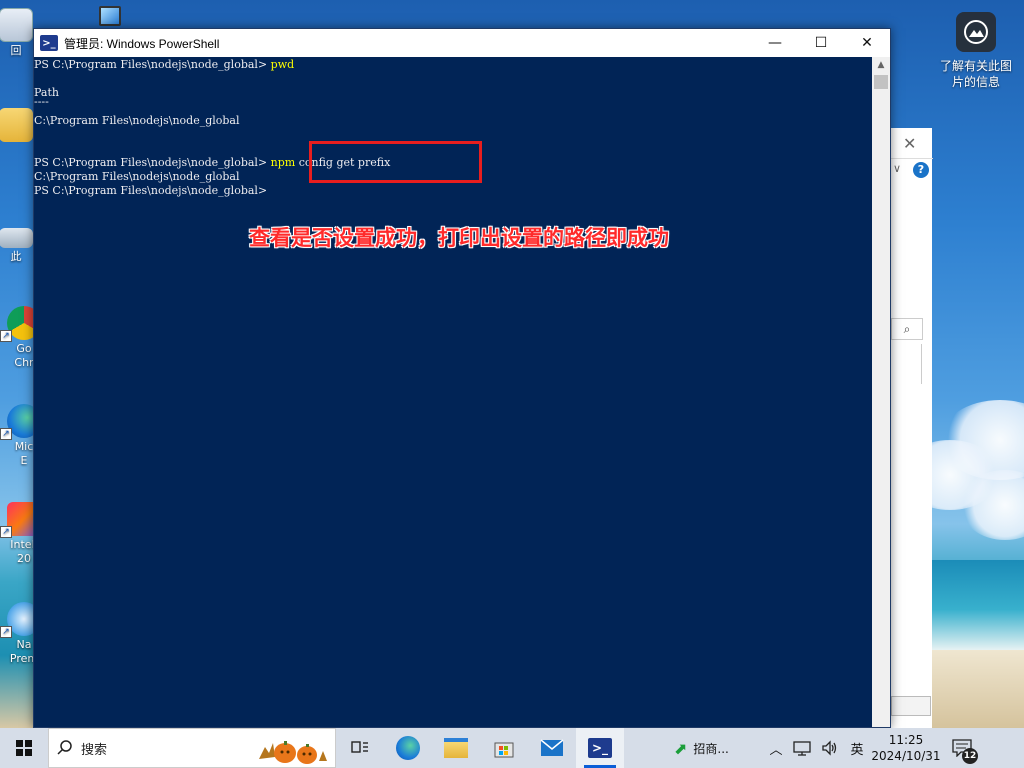 The height and width of the screenshot is (768, 1024). I want to click on taskbar-file-explorer, so click(456, 748).